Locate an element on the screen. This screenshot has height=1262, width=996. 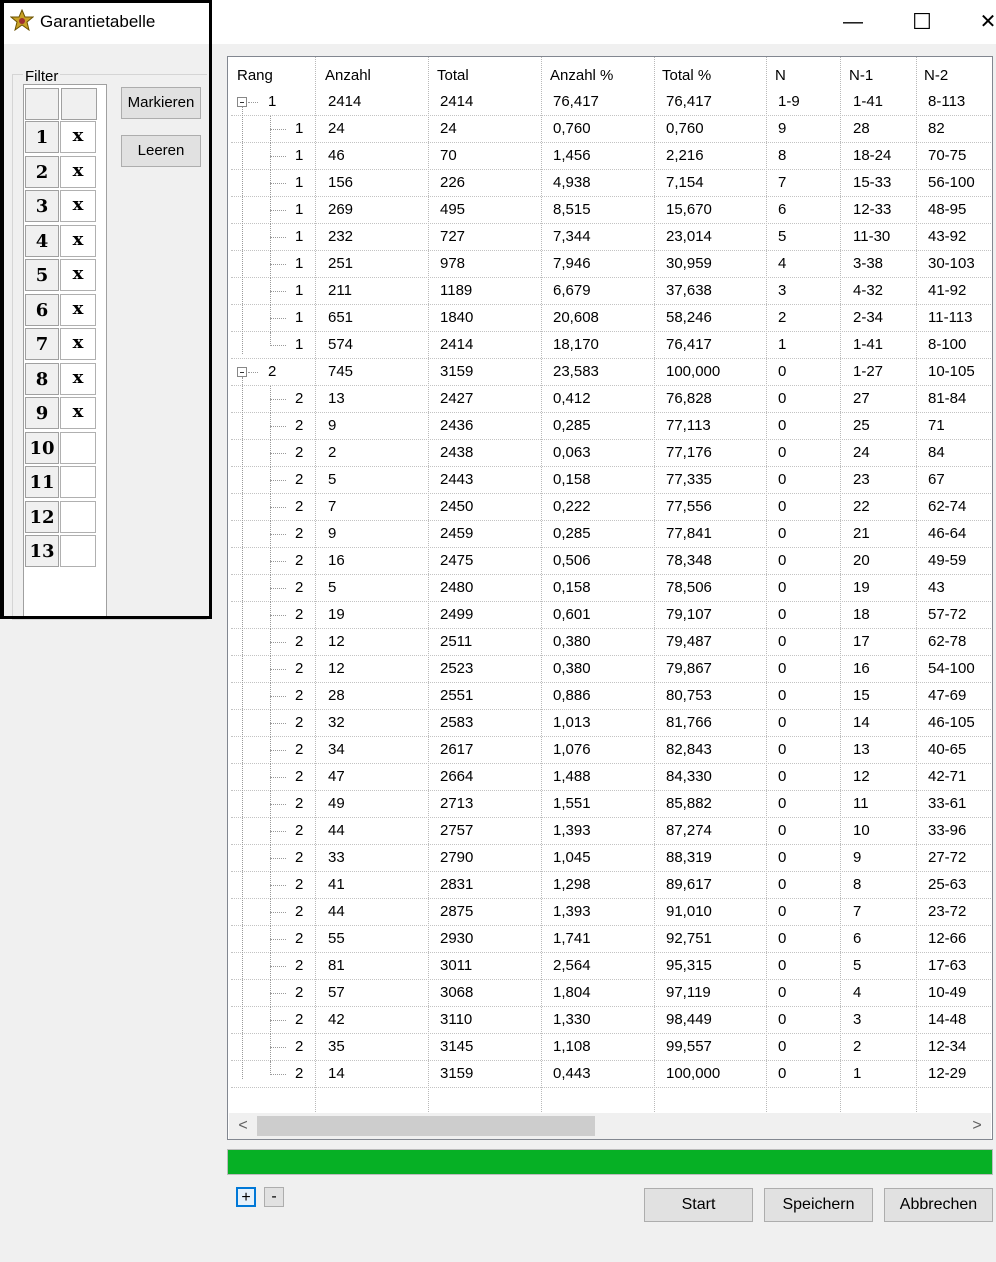
table-row: 2 32 2583 1,013 81,766 0 14 46-105 is located at coordinates (610, 723).